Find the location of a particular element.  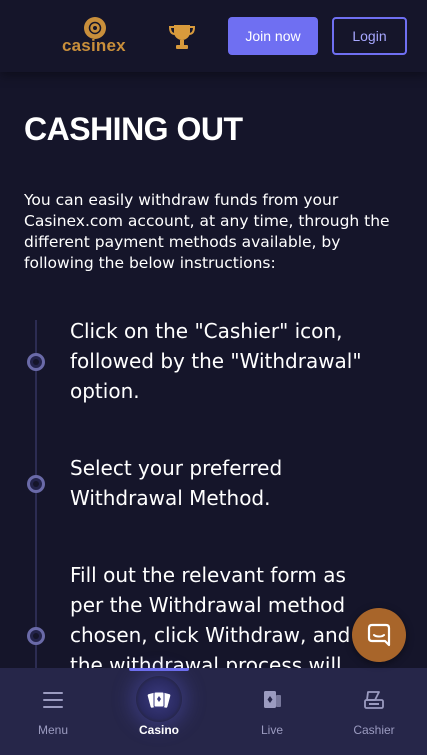

casinex-logo: casinex is located at coordinates (96, 37).